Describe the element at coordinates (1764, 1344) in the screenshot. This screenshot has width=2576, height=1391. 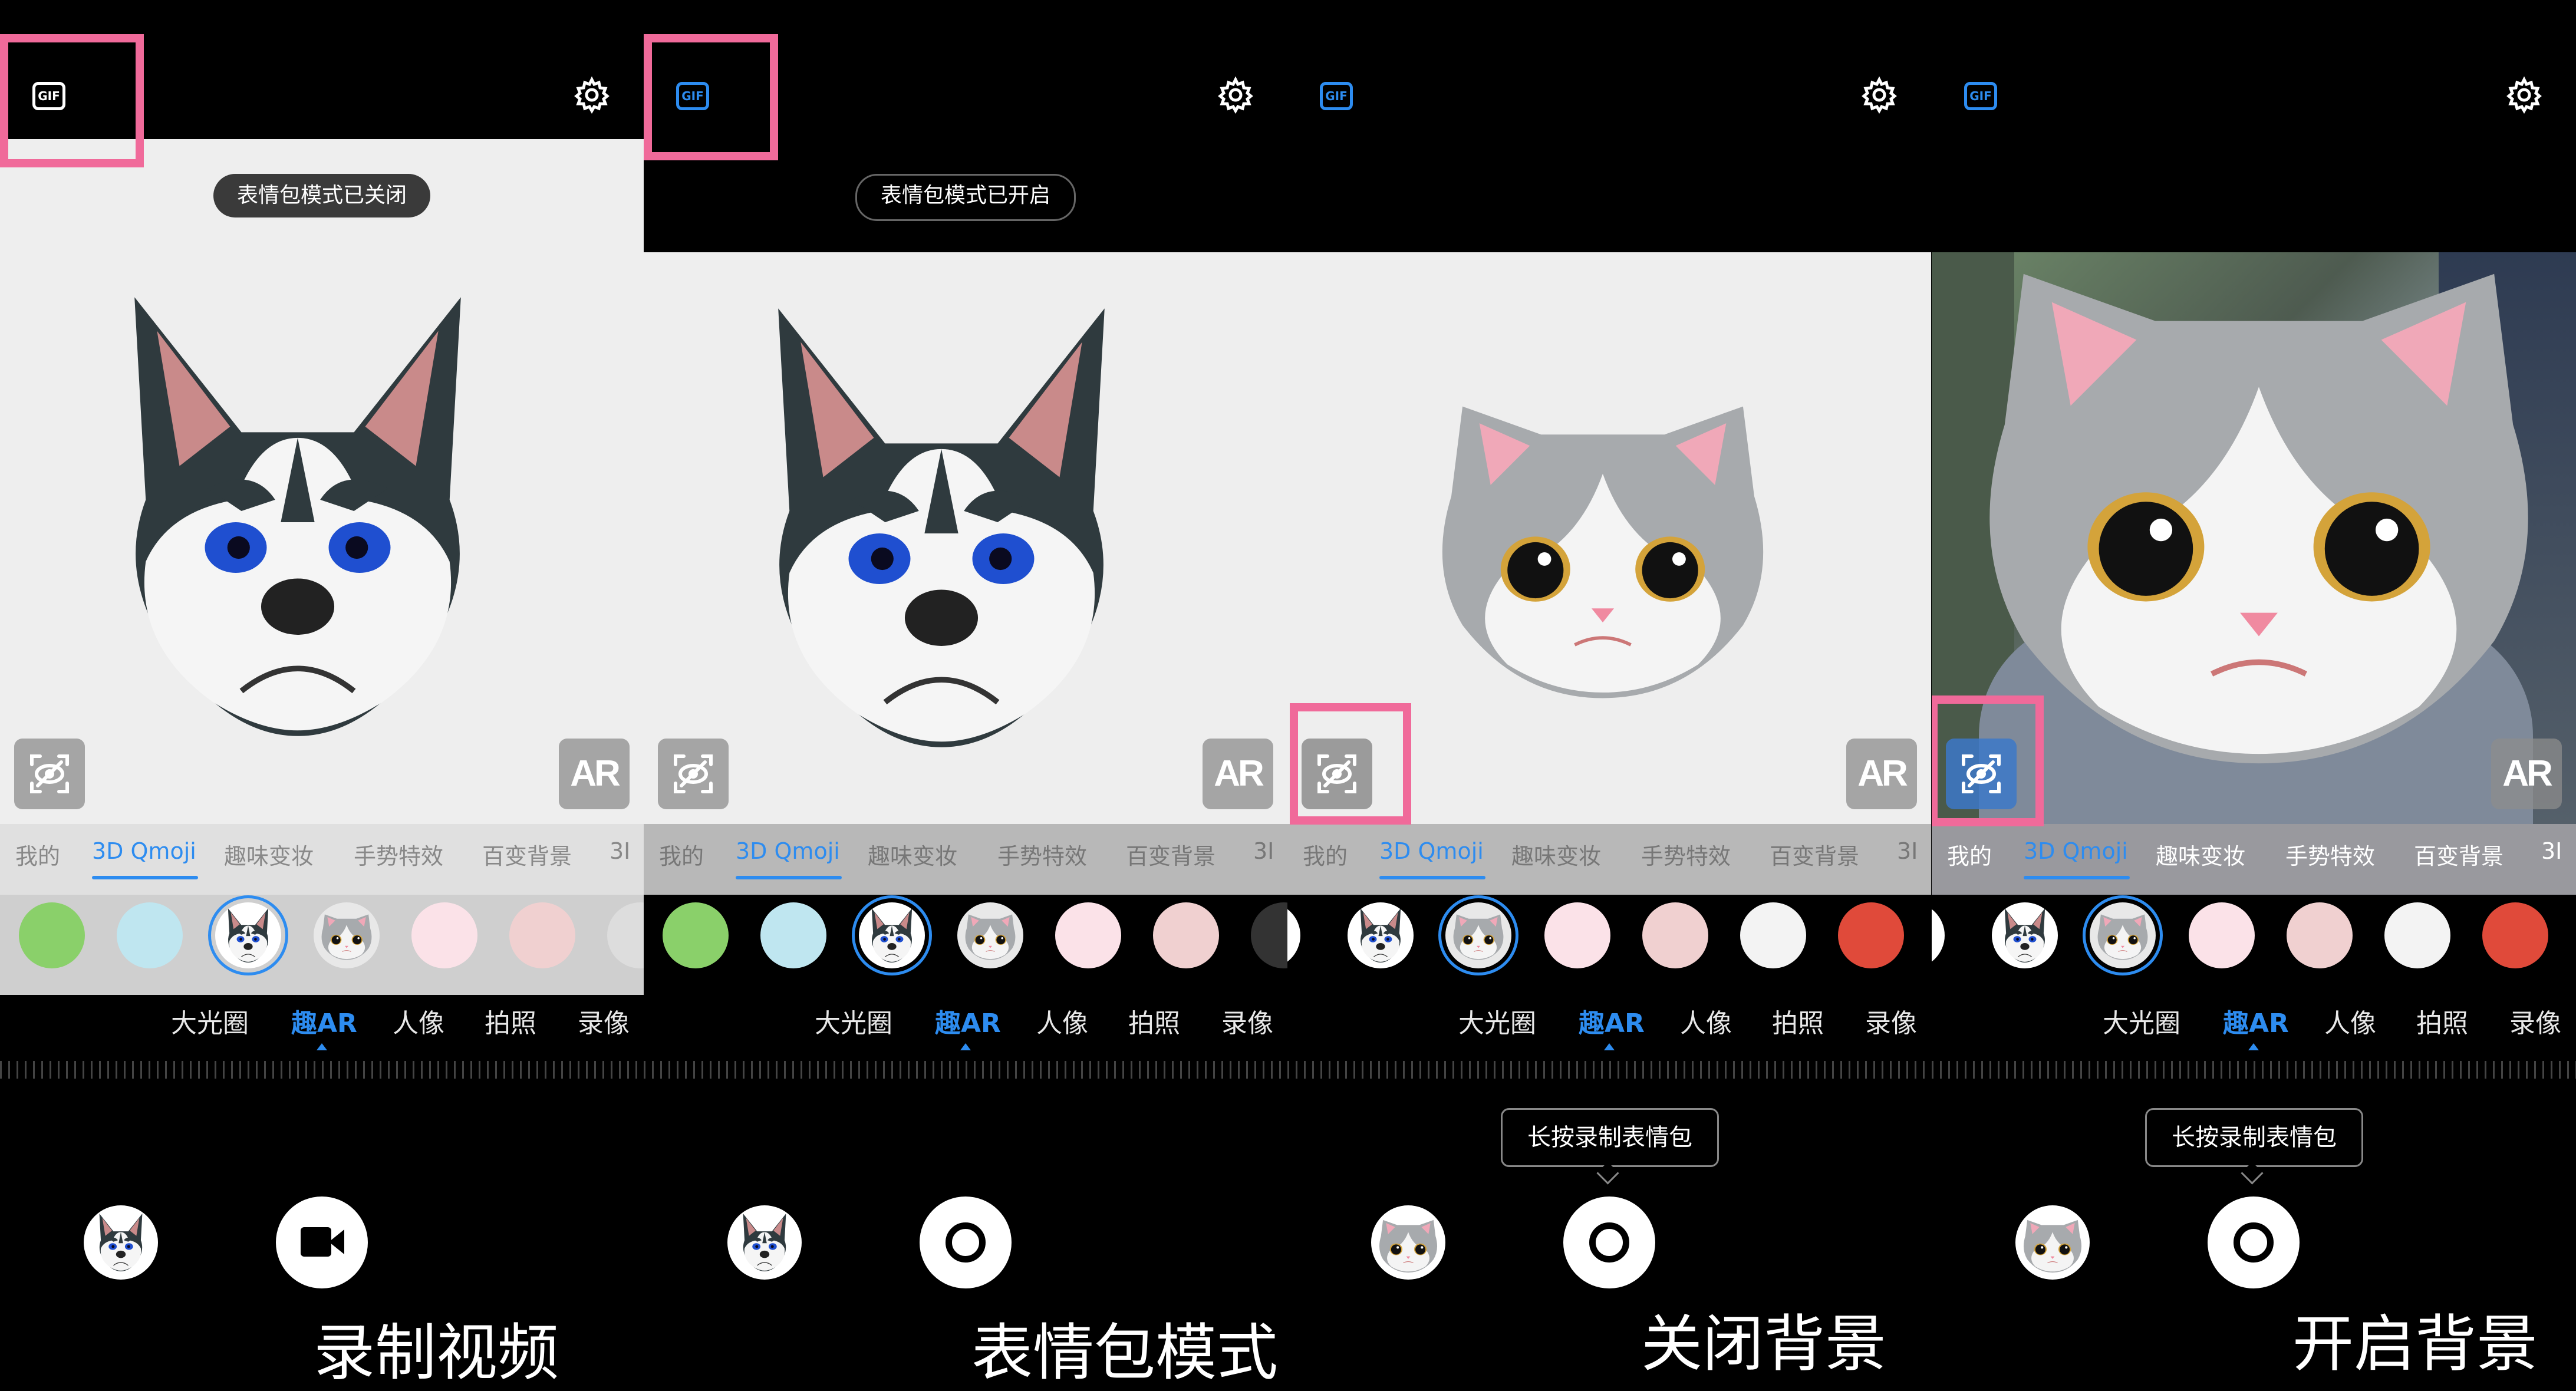
I see `caption: 关闭背景` at that location.